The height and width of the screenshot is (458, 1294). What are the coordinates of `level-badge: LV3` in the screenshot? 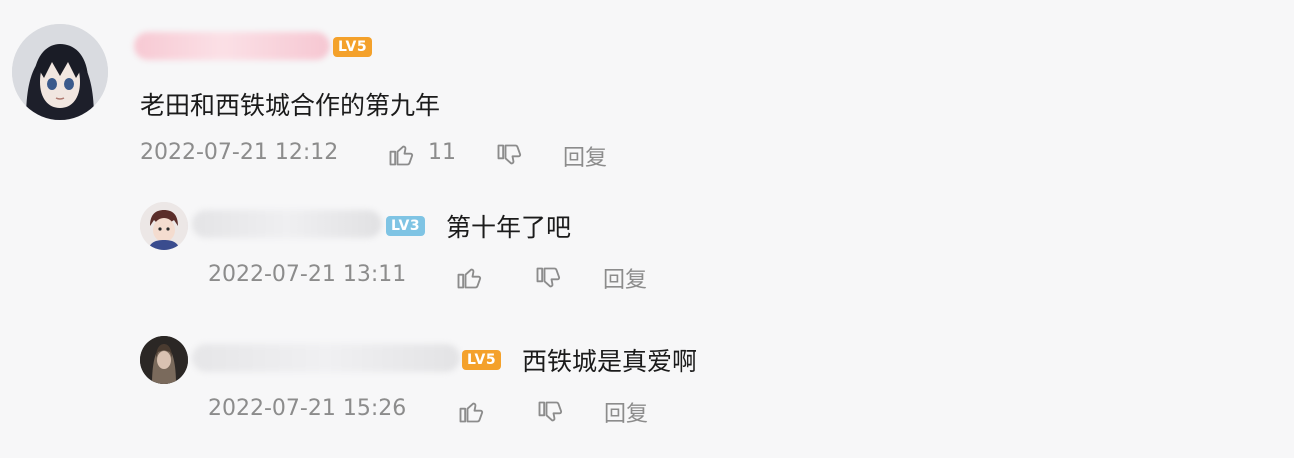 It's located at (406, 226).